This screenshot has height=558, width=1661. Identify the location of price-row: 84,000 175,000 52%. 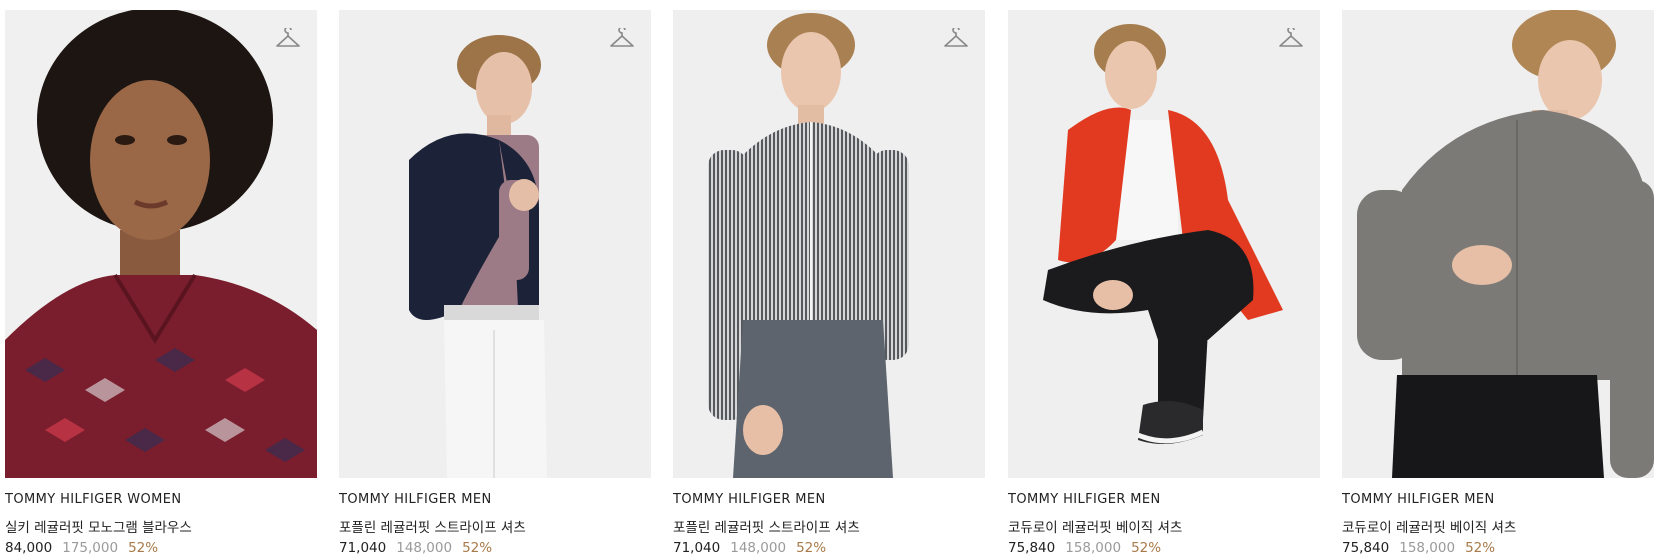
(161, 548).